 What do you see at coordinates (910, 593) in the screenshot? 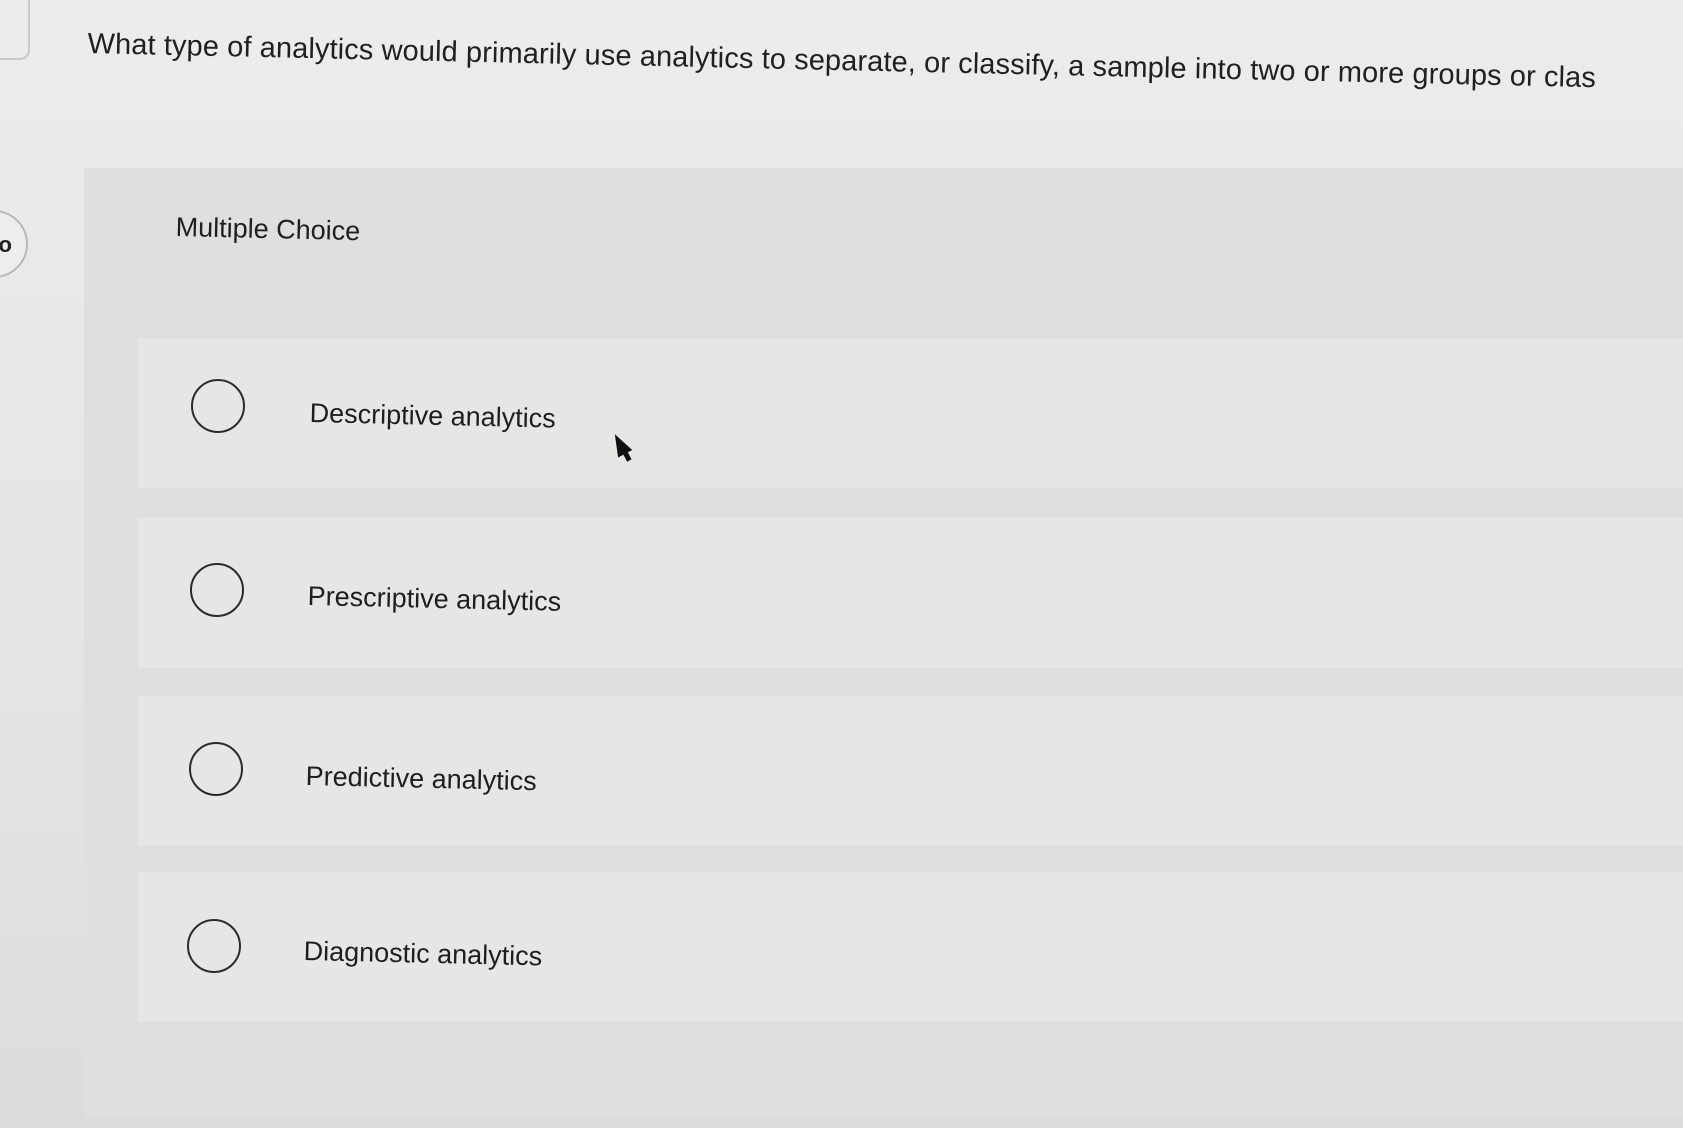
I see `option-prescriptive-analytics: Prescriptive analytics` at bounding box center [910, 593].